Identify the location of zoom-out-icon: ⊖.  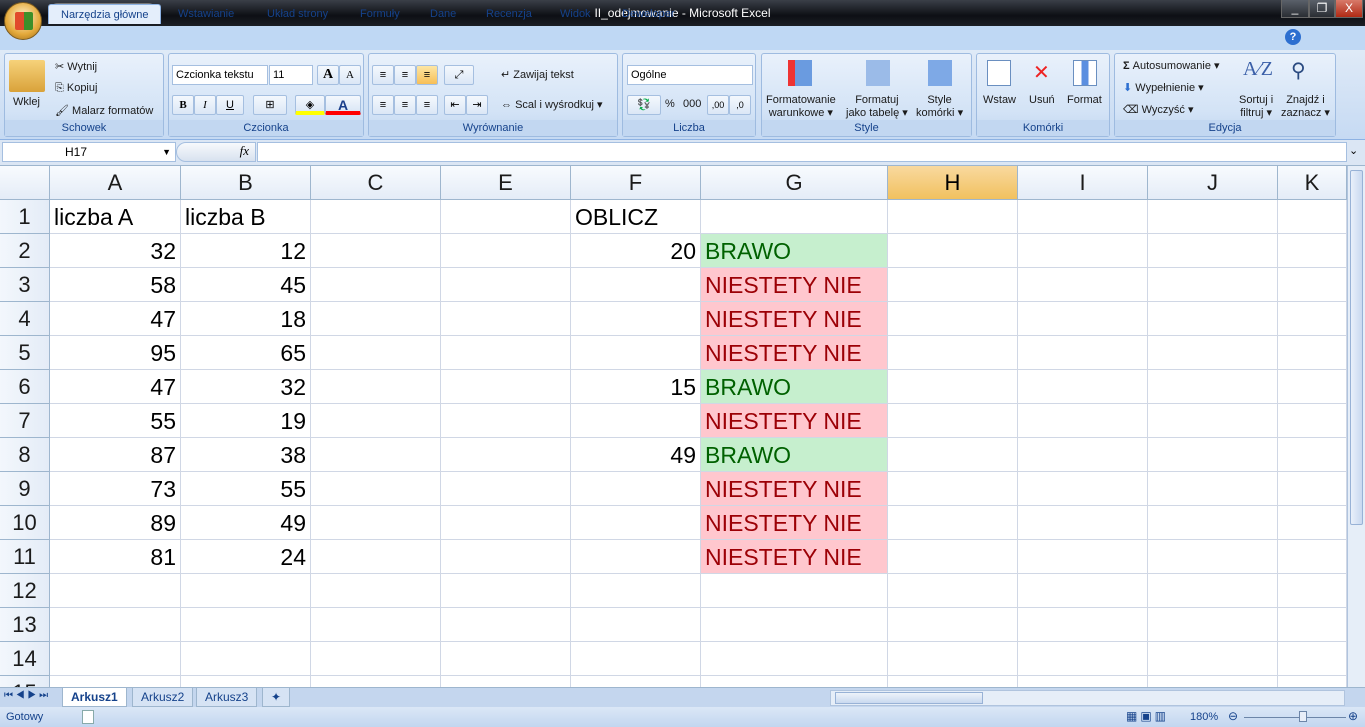
(1233, 716).